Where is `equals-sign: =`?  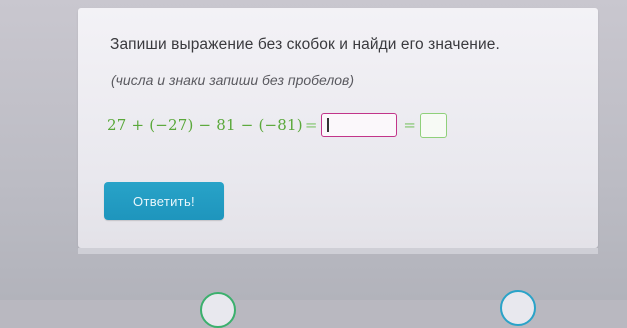
equals-sign: = is located at coordinates (311, 125).